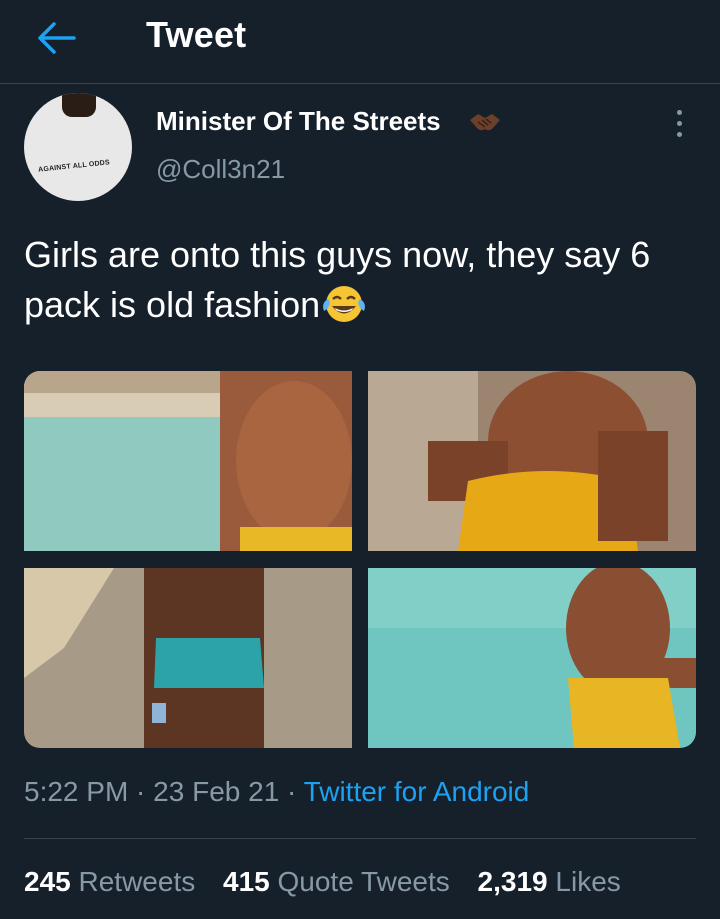  Describe the element at coordinates (74, 166) in the screenshot. I see `avatar-shirt-text: AGAINST ALL ODDS` at that location.